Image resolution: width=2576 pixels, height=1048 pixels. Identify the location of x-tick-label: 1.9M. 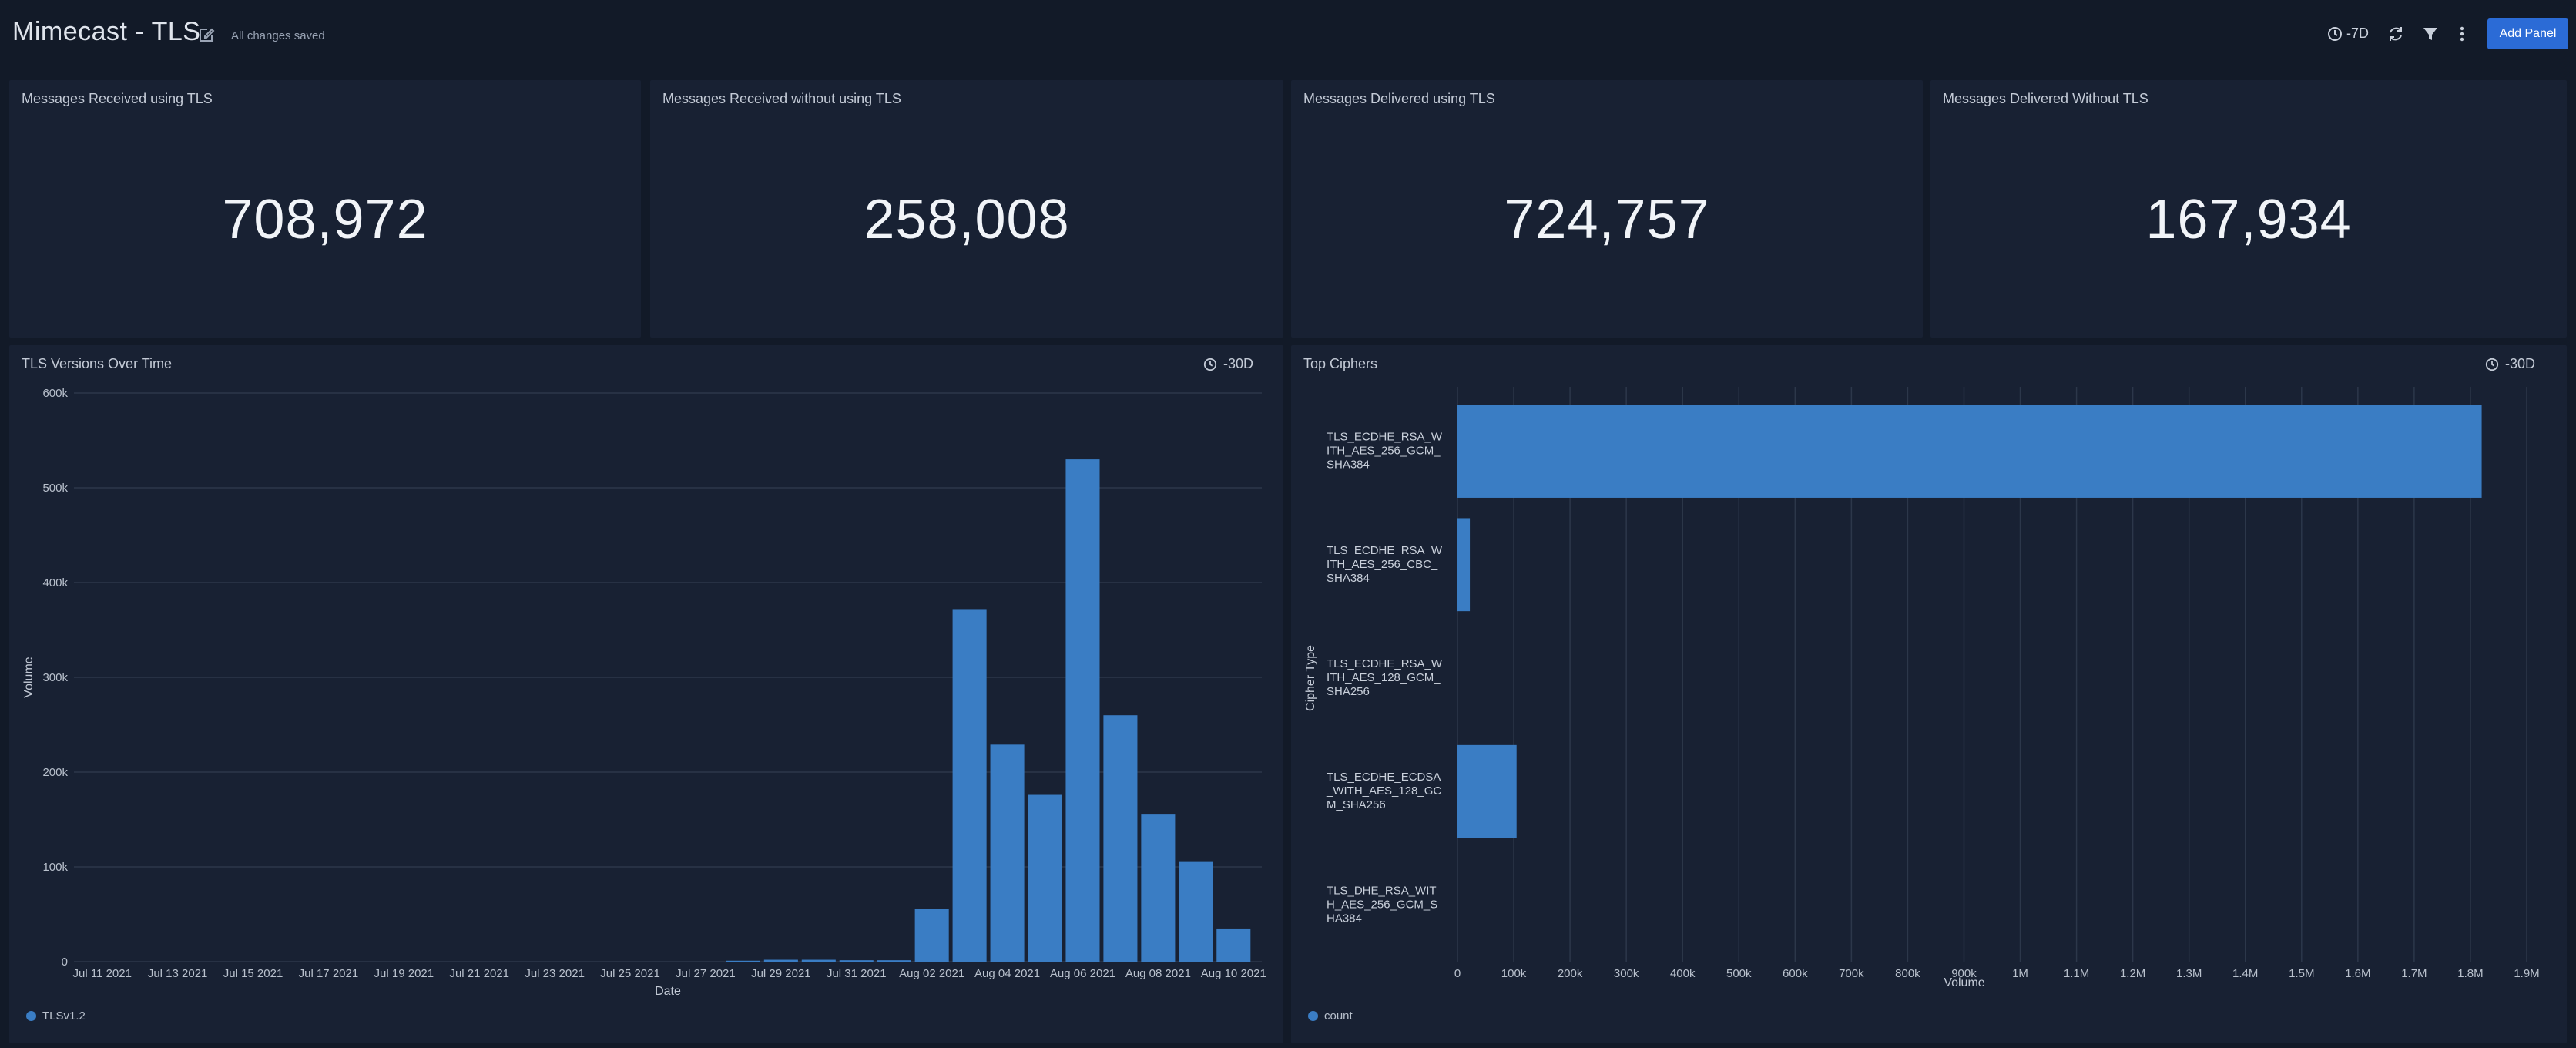
(2526, 973).